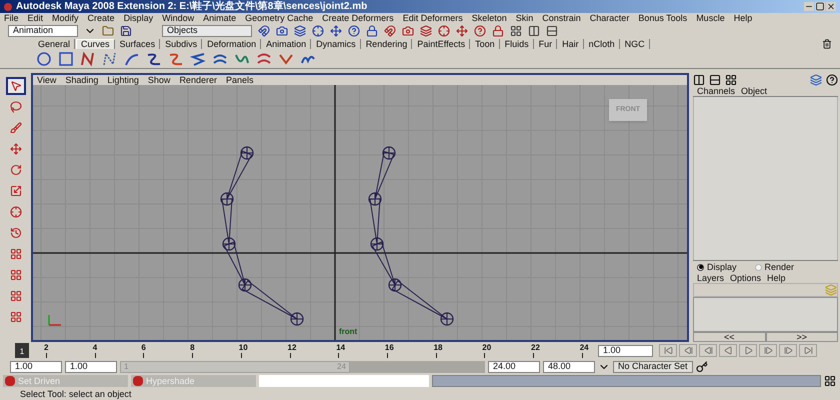 This screenshot has width=840, height=400. Describe the element at coordinates (610, 18) in the screenshot. I see `menu-item: Character` at that location.